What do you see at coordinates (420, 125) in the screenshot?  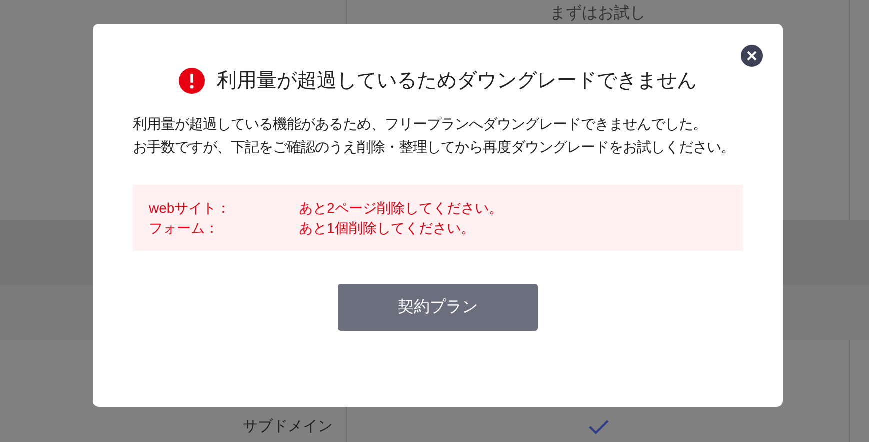 I see `message-text: 利用量が超過している機能があるため、フリープランへダウングレードできませんでした。` at bounding box center [420, 125].